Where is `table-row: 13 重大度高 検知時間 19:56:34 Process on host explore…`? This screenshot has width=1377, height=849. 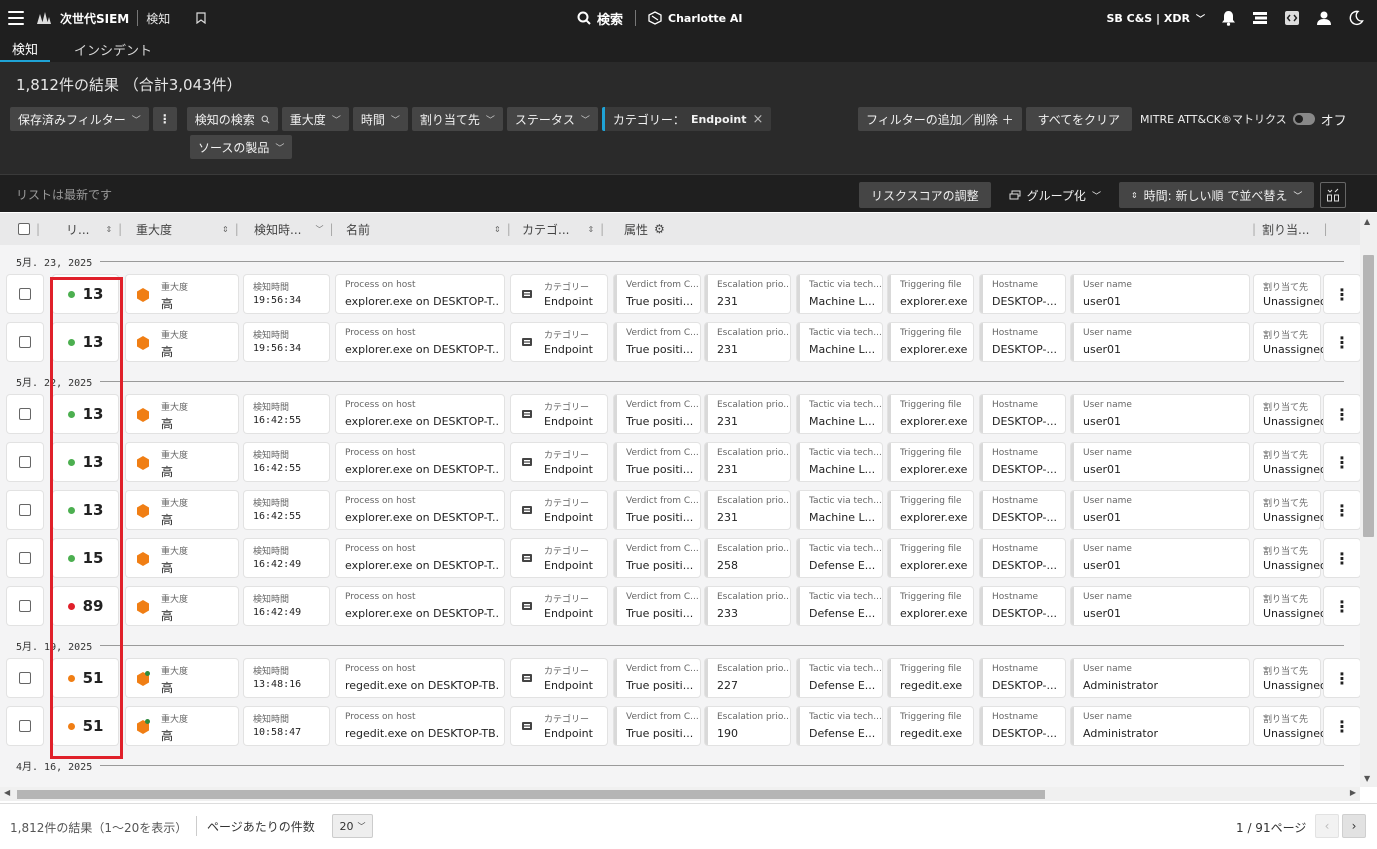
table-row: 13 重大度高 検知時間 19:56:34 Process on host explore… is located at coordinates (680, 343).